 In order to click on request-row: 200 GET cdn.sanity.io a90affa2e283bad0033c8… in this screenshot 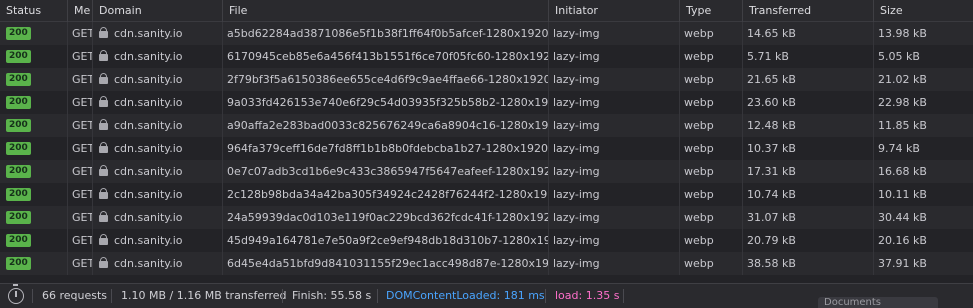, I will do `click(486, 125)`.